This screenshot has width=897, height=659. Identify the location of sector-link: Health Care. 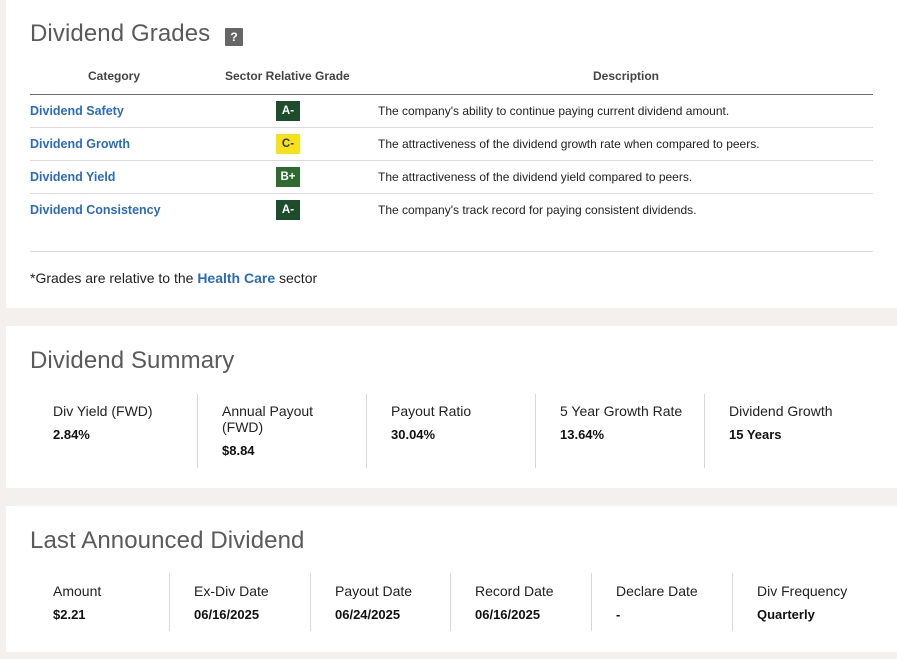
(236, 278).